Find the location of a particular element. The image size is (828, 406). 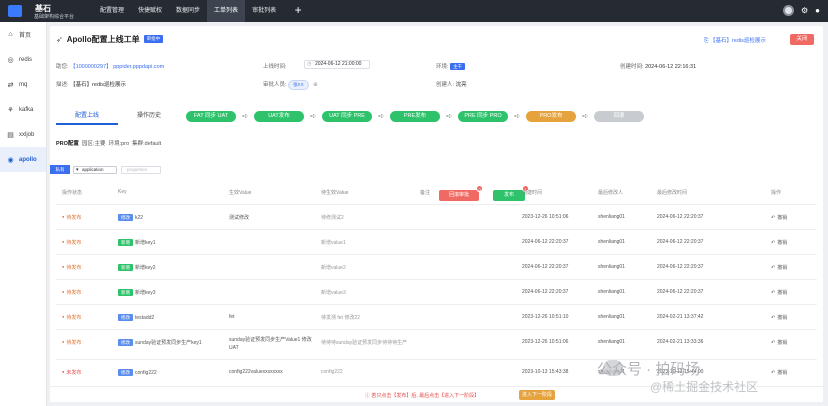

namespace-properties: properties is located at coordinates (141, 170).